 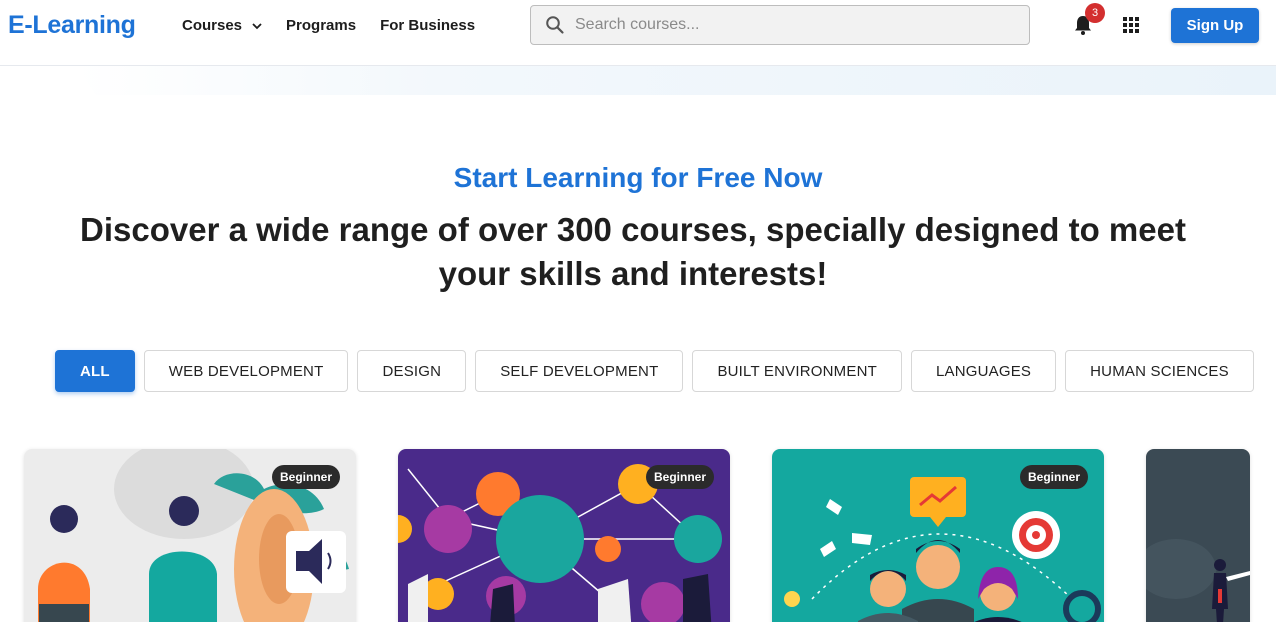 I want to click on course-card, so click(x=1198, y=535).